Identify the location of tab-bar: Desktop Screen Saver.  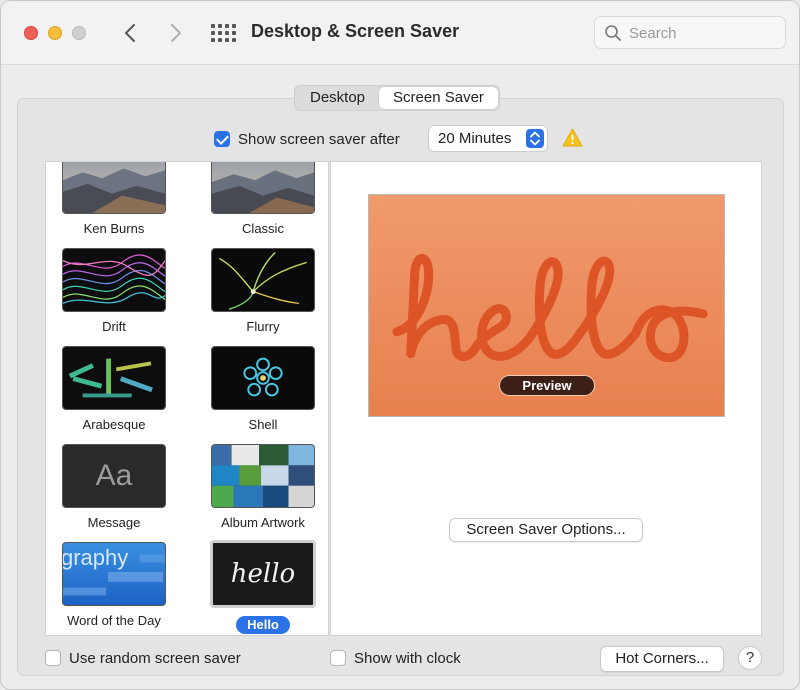
(397, 98).